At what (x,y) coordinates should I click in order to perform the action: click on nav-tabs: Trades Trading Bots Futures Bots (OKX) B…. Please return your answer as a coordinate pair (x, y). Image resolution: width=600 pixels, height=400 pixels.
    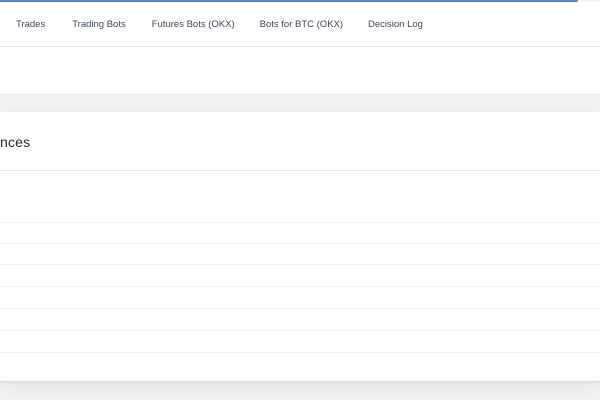
    Looking at the image, I should click on (211, 24).